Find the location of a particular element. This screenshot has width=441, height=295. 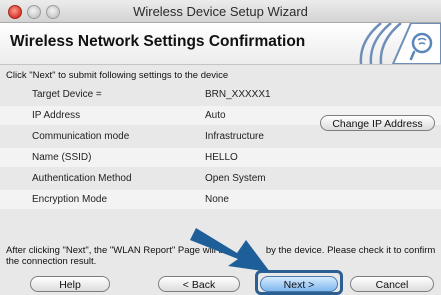

pointer-arrow-icon is located at coordinates (230, 250).